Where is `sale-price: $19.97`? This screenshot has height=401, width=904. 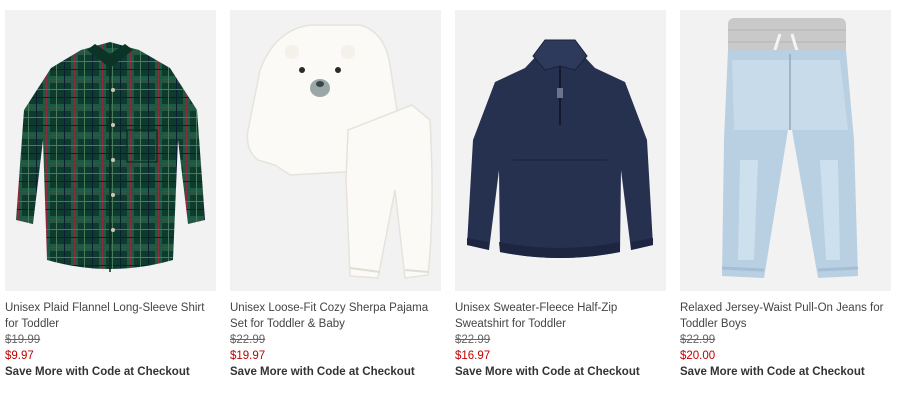
sale-price: $19.97 is located at coordinates (248, 356).